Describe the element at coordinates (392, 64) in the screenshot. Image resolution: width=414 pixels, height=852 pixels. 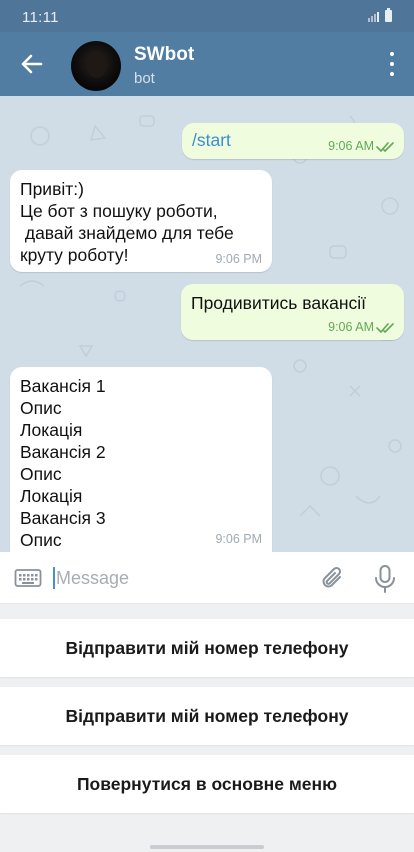
I see `more-menu-button` at that location.